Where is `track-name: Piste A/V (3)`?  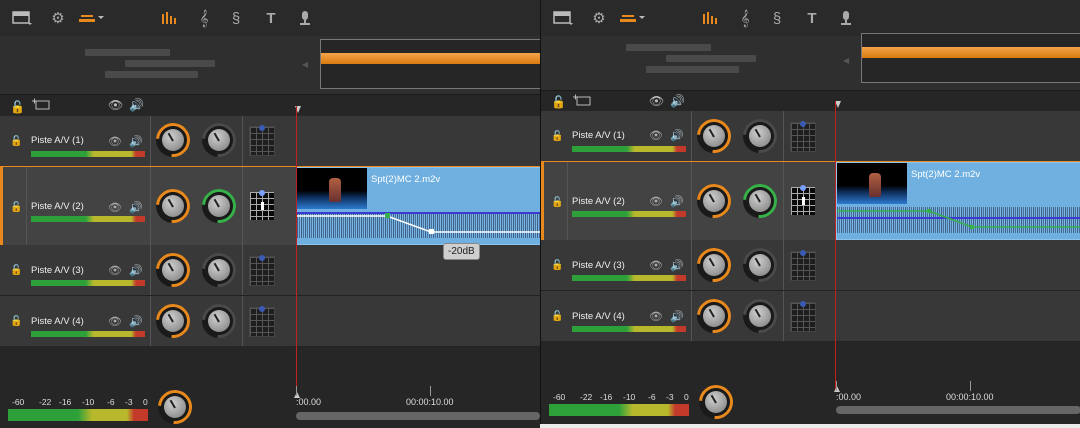 track-name: Piste A/V (3) is located at coordinates (598, 265).